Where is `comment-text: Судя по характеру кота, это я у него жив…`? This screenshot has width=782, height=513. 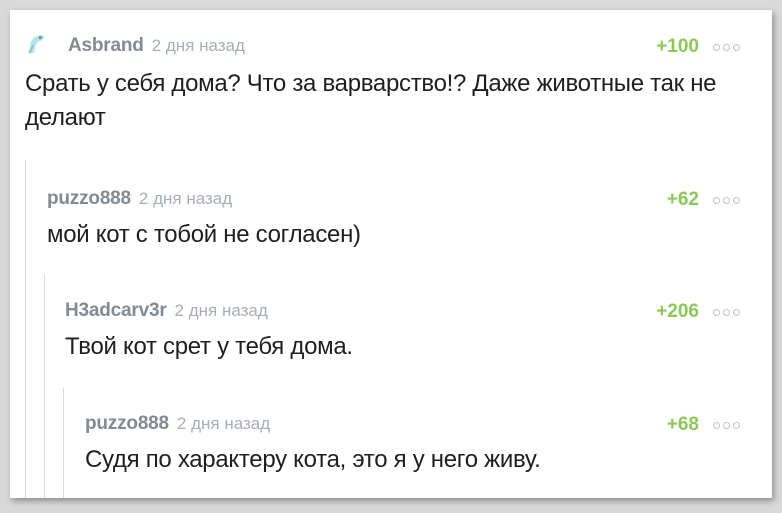
comment-text: Судя по характеру кота, это я у него жив… is located at coordinates (313, 459).